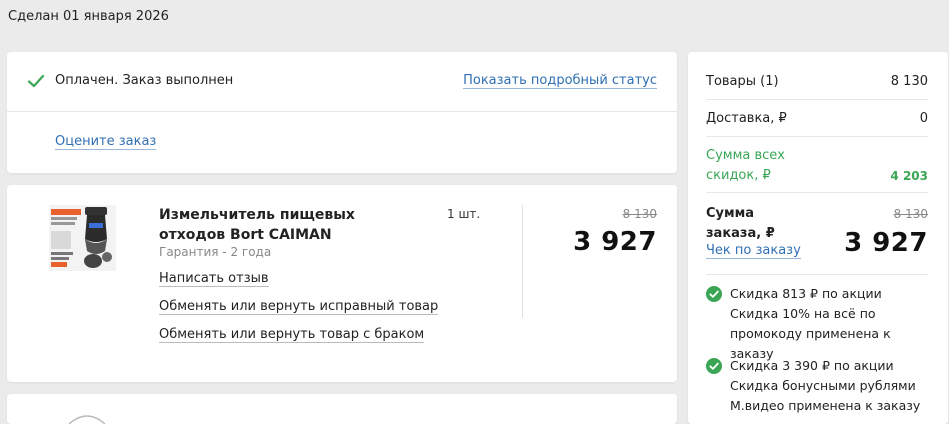 This screenshot has width=949, height=424. I want to click on return-good-item-link: Обменять или вернуть исправный товар, so click(299, 307).